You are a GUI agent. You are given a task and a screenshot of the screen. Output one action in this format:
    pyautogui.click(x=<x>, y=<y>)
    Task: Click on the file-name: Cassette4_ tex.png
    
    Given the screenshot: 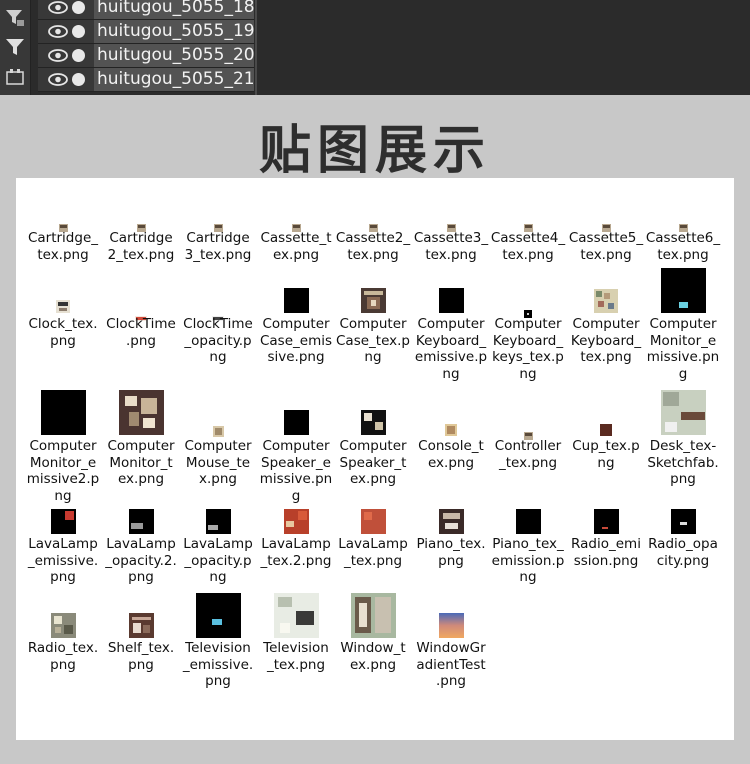 What is the action you would take?
    pyautogui.click(x=528, y=246)
    